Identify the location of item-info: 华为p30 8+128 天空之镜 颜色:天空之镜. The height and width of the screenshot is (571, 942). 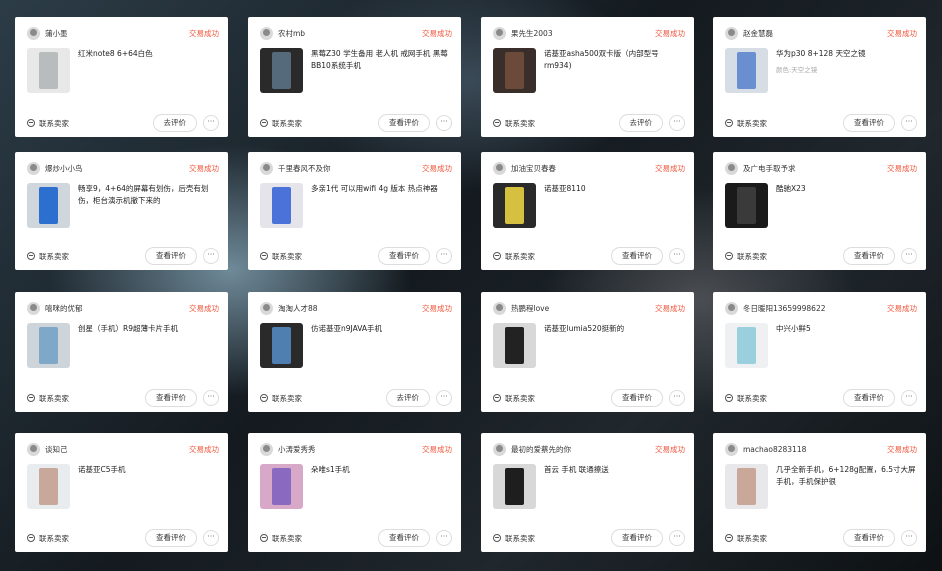
(821, 71).